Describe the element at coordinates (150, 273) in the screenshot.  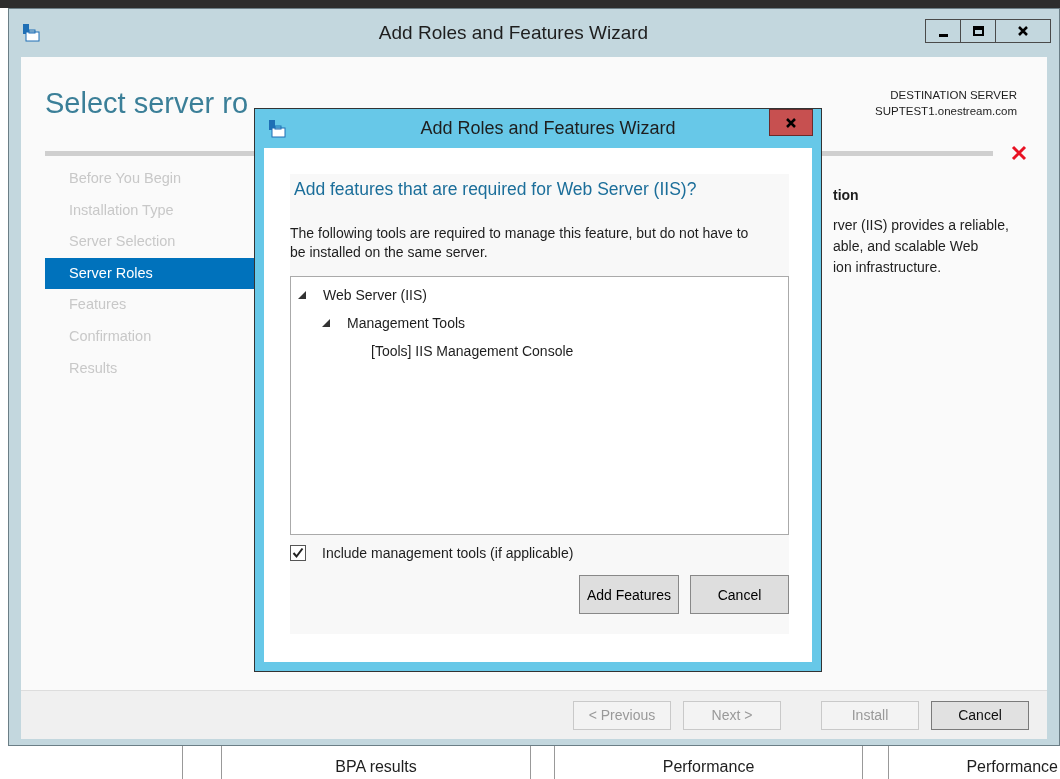
I see `wizard-step: Server Roles` at that location.